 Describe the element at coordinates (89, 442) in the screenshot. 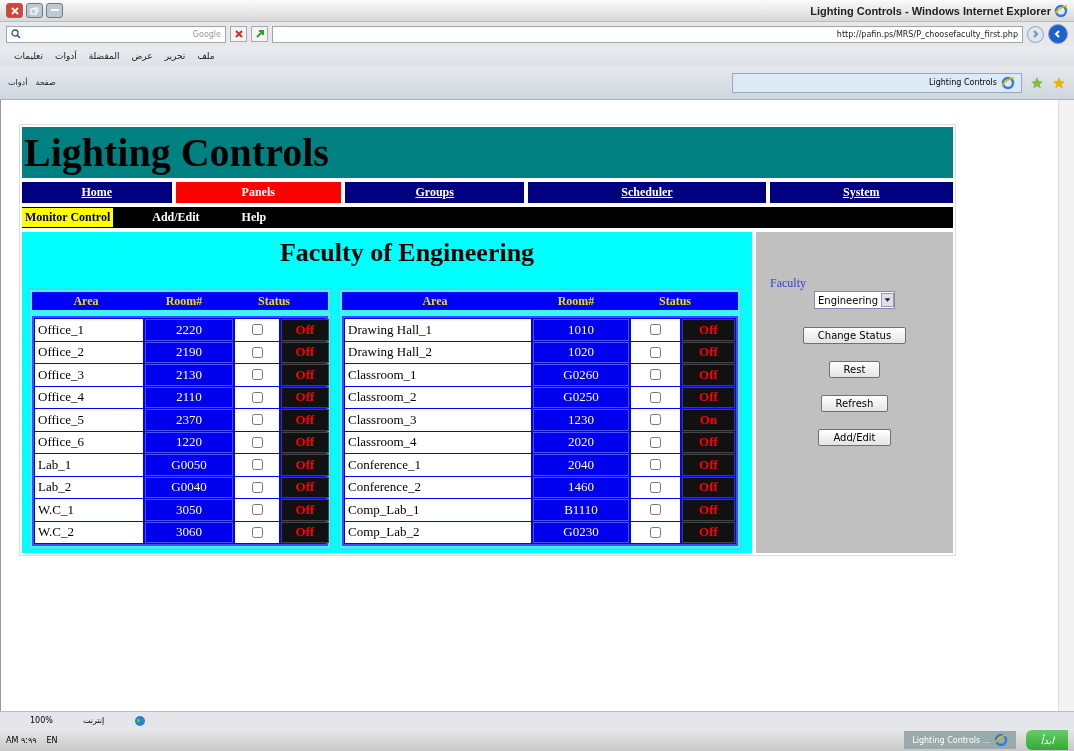

I see `area-cell: Office_6` at that location.